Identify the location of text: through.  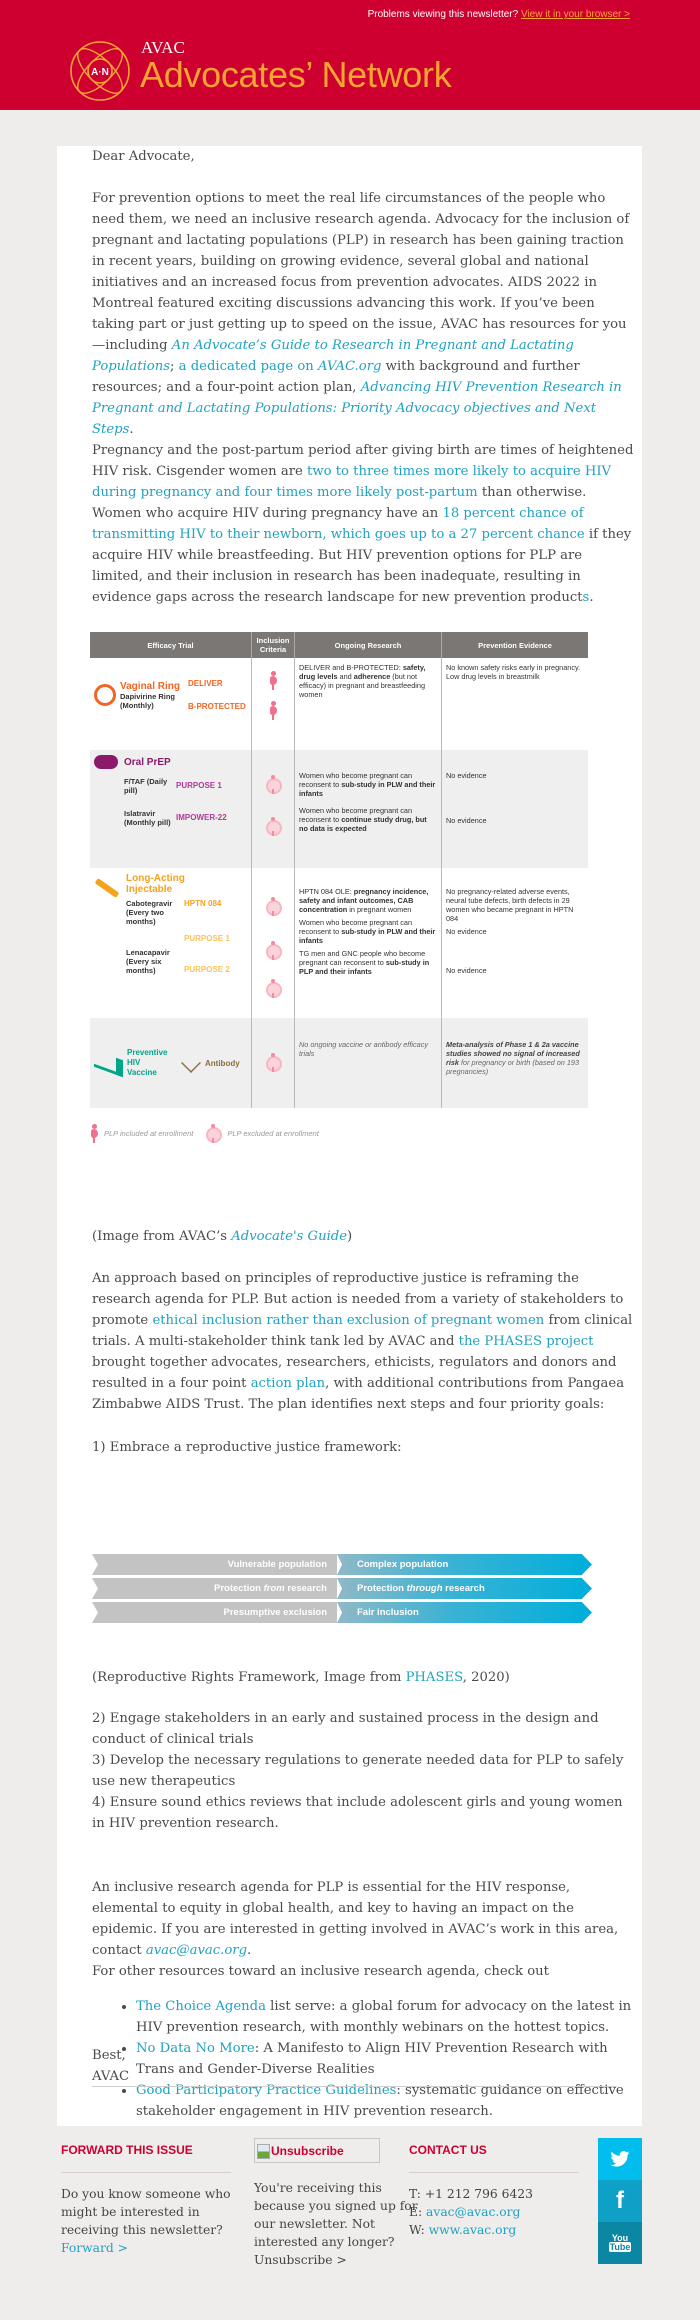
(424, 1588).